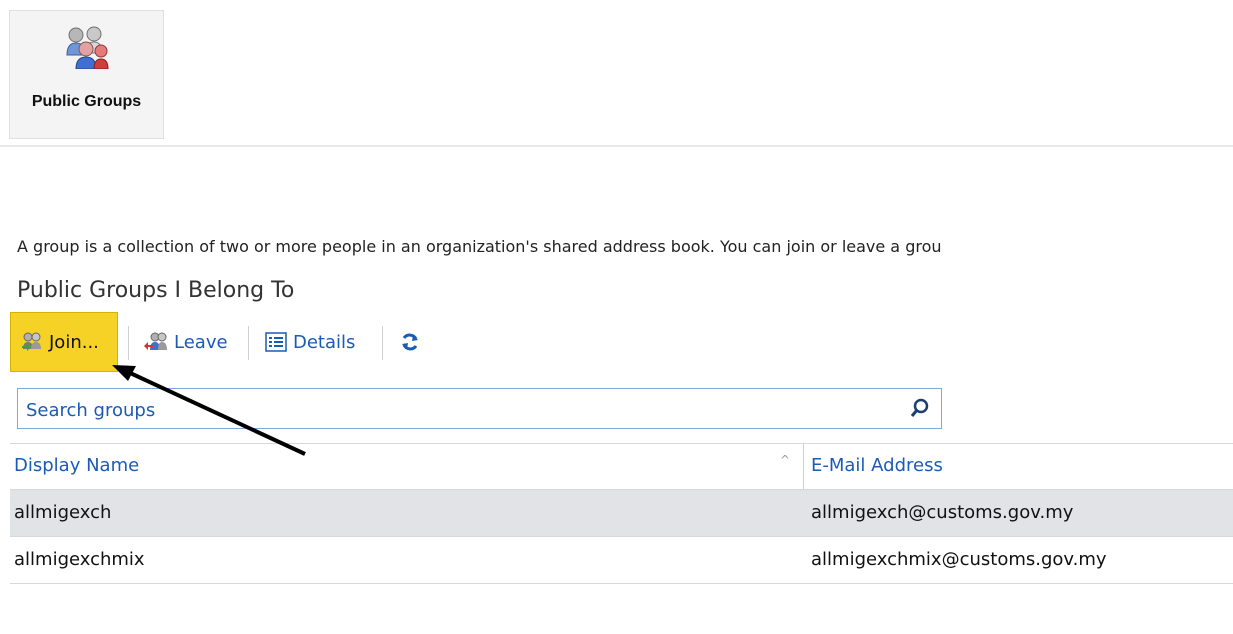 The height and width of the screenshot is (634, 1233). I want to click on refresh-button, so click(413, 342).